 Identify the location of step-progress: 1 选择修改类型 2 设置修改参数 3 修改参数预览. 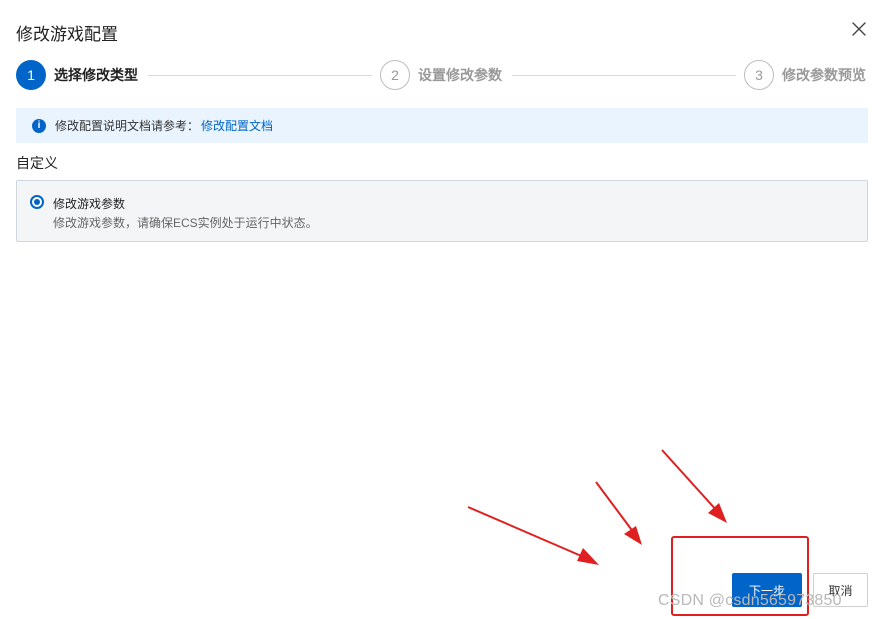
(442, 75).